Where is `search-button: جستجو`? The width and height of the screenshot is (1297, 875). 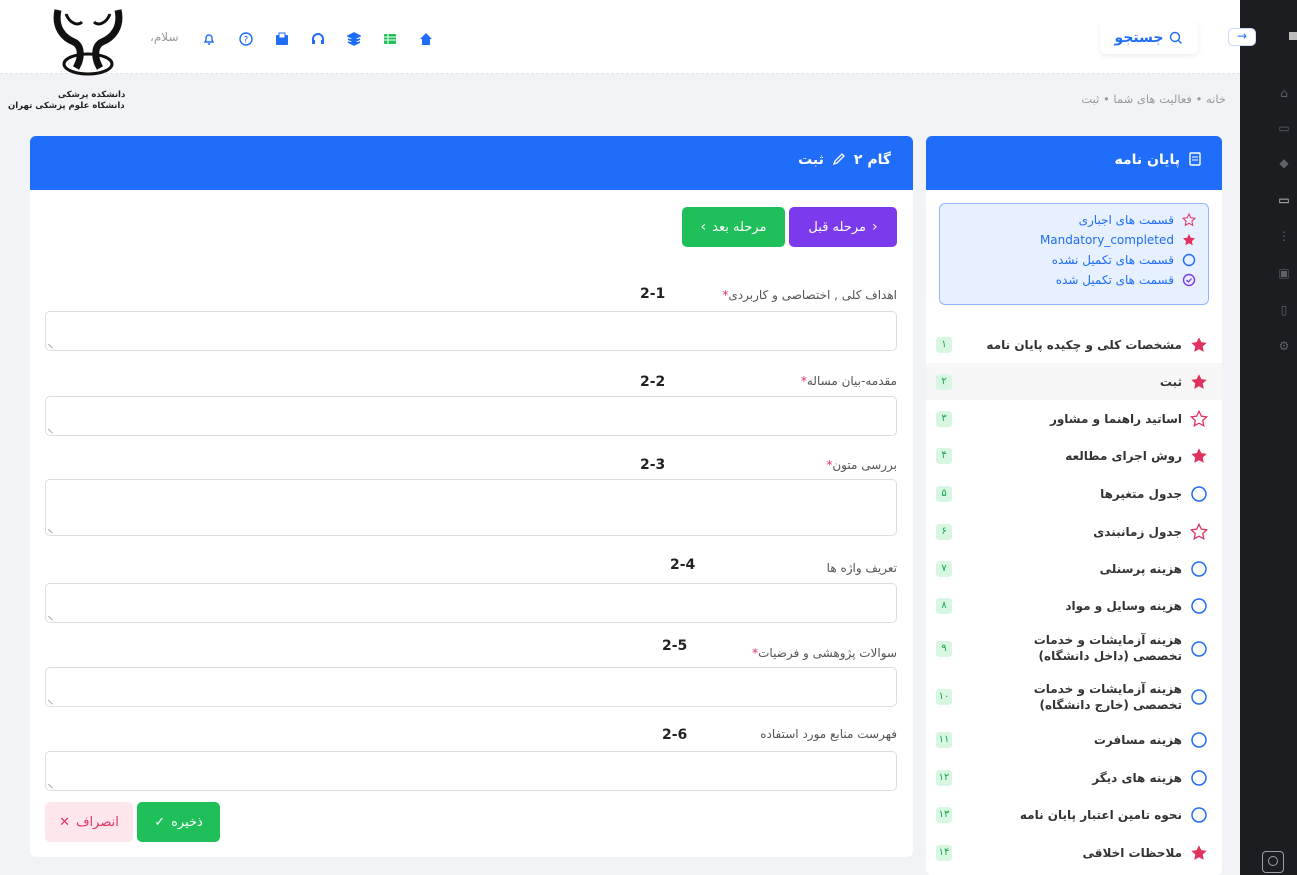
search-button: جستجو is located at coordinates (1149, 38).